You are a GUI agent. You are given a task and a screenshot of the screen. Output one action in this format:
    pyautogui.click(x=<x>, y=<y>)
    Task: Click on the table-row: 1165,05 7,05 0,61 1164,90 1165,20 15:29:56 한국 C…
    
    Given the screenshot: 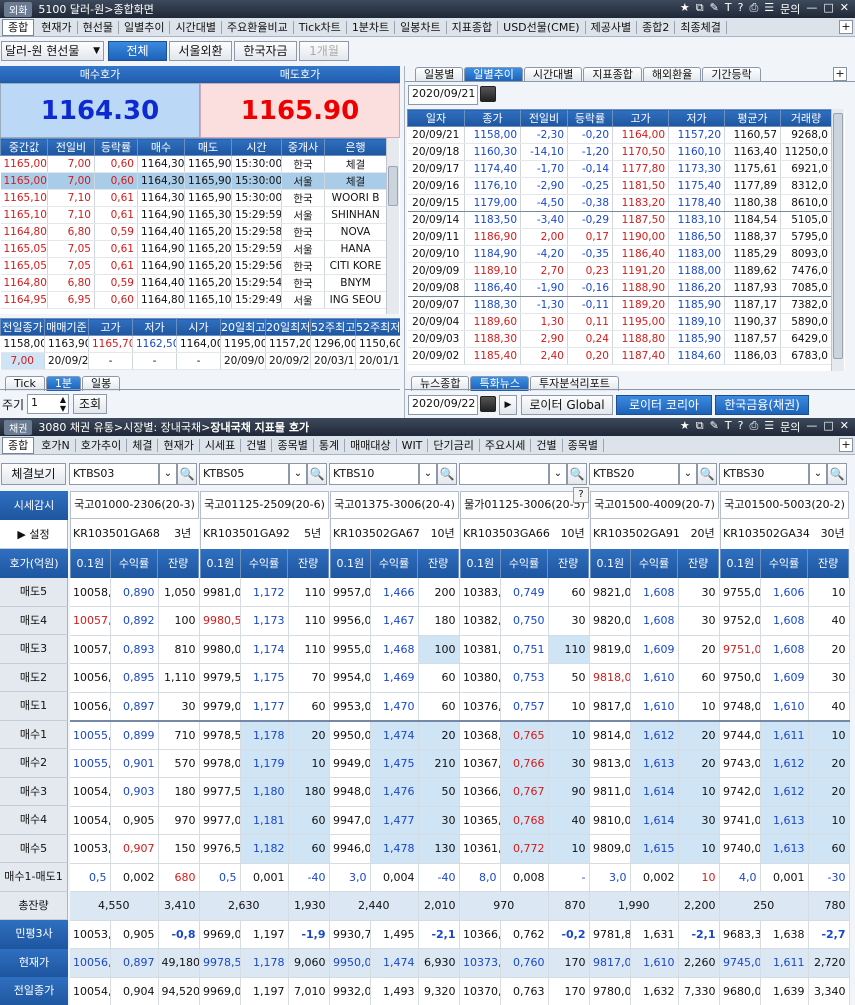 What is the action you would take?
    pyautogui.click(x=193, y=266)
    